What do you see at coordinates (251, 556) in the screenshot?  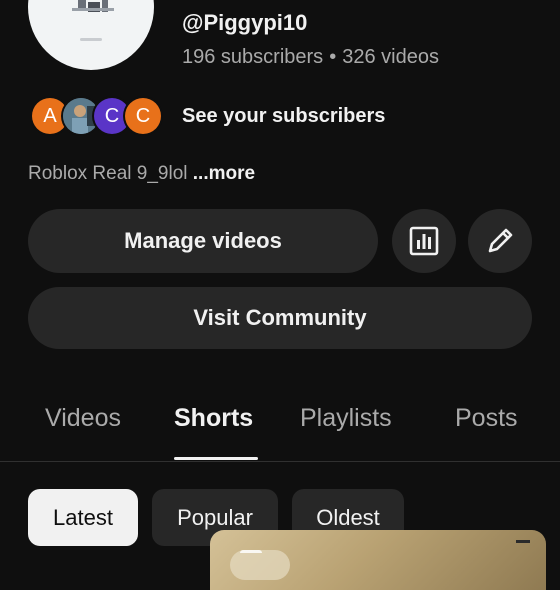 I see `thumbnail-overlay-icon` at bounding box center [251, 556].